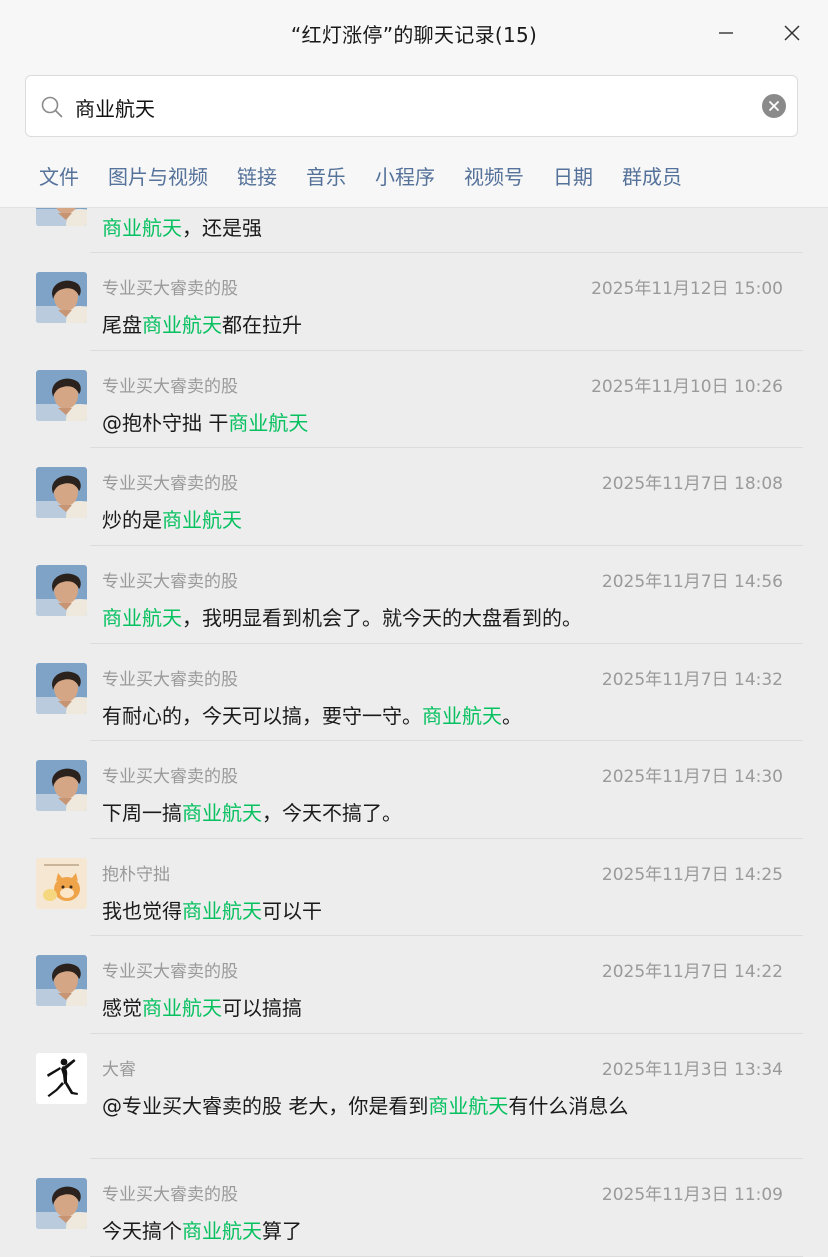 The image size is (828, 1257). I want to click on message-text-segment: 有什么消息么, so click(568, 1106).